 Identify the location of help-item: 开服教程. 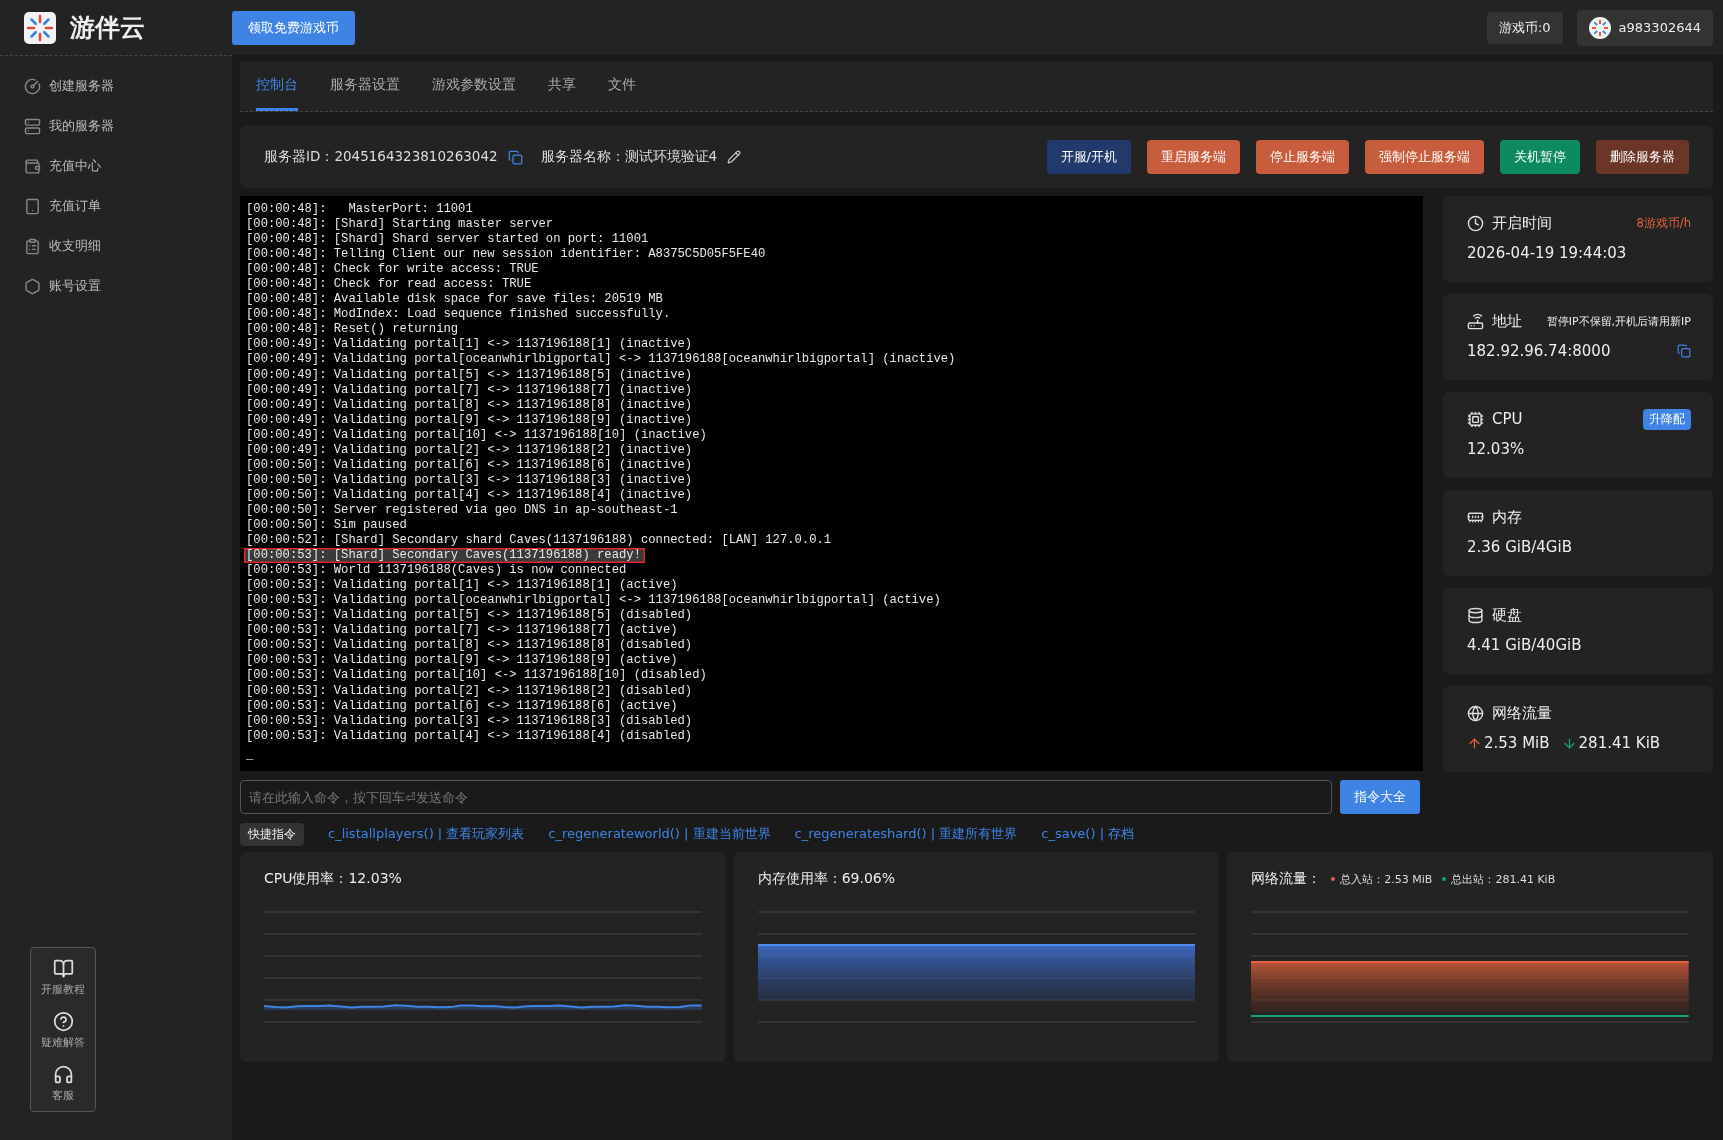
(63, 977).